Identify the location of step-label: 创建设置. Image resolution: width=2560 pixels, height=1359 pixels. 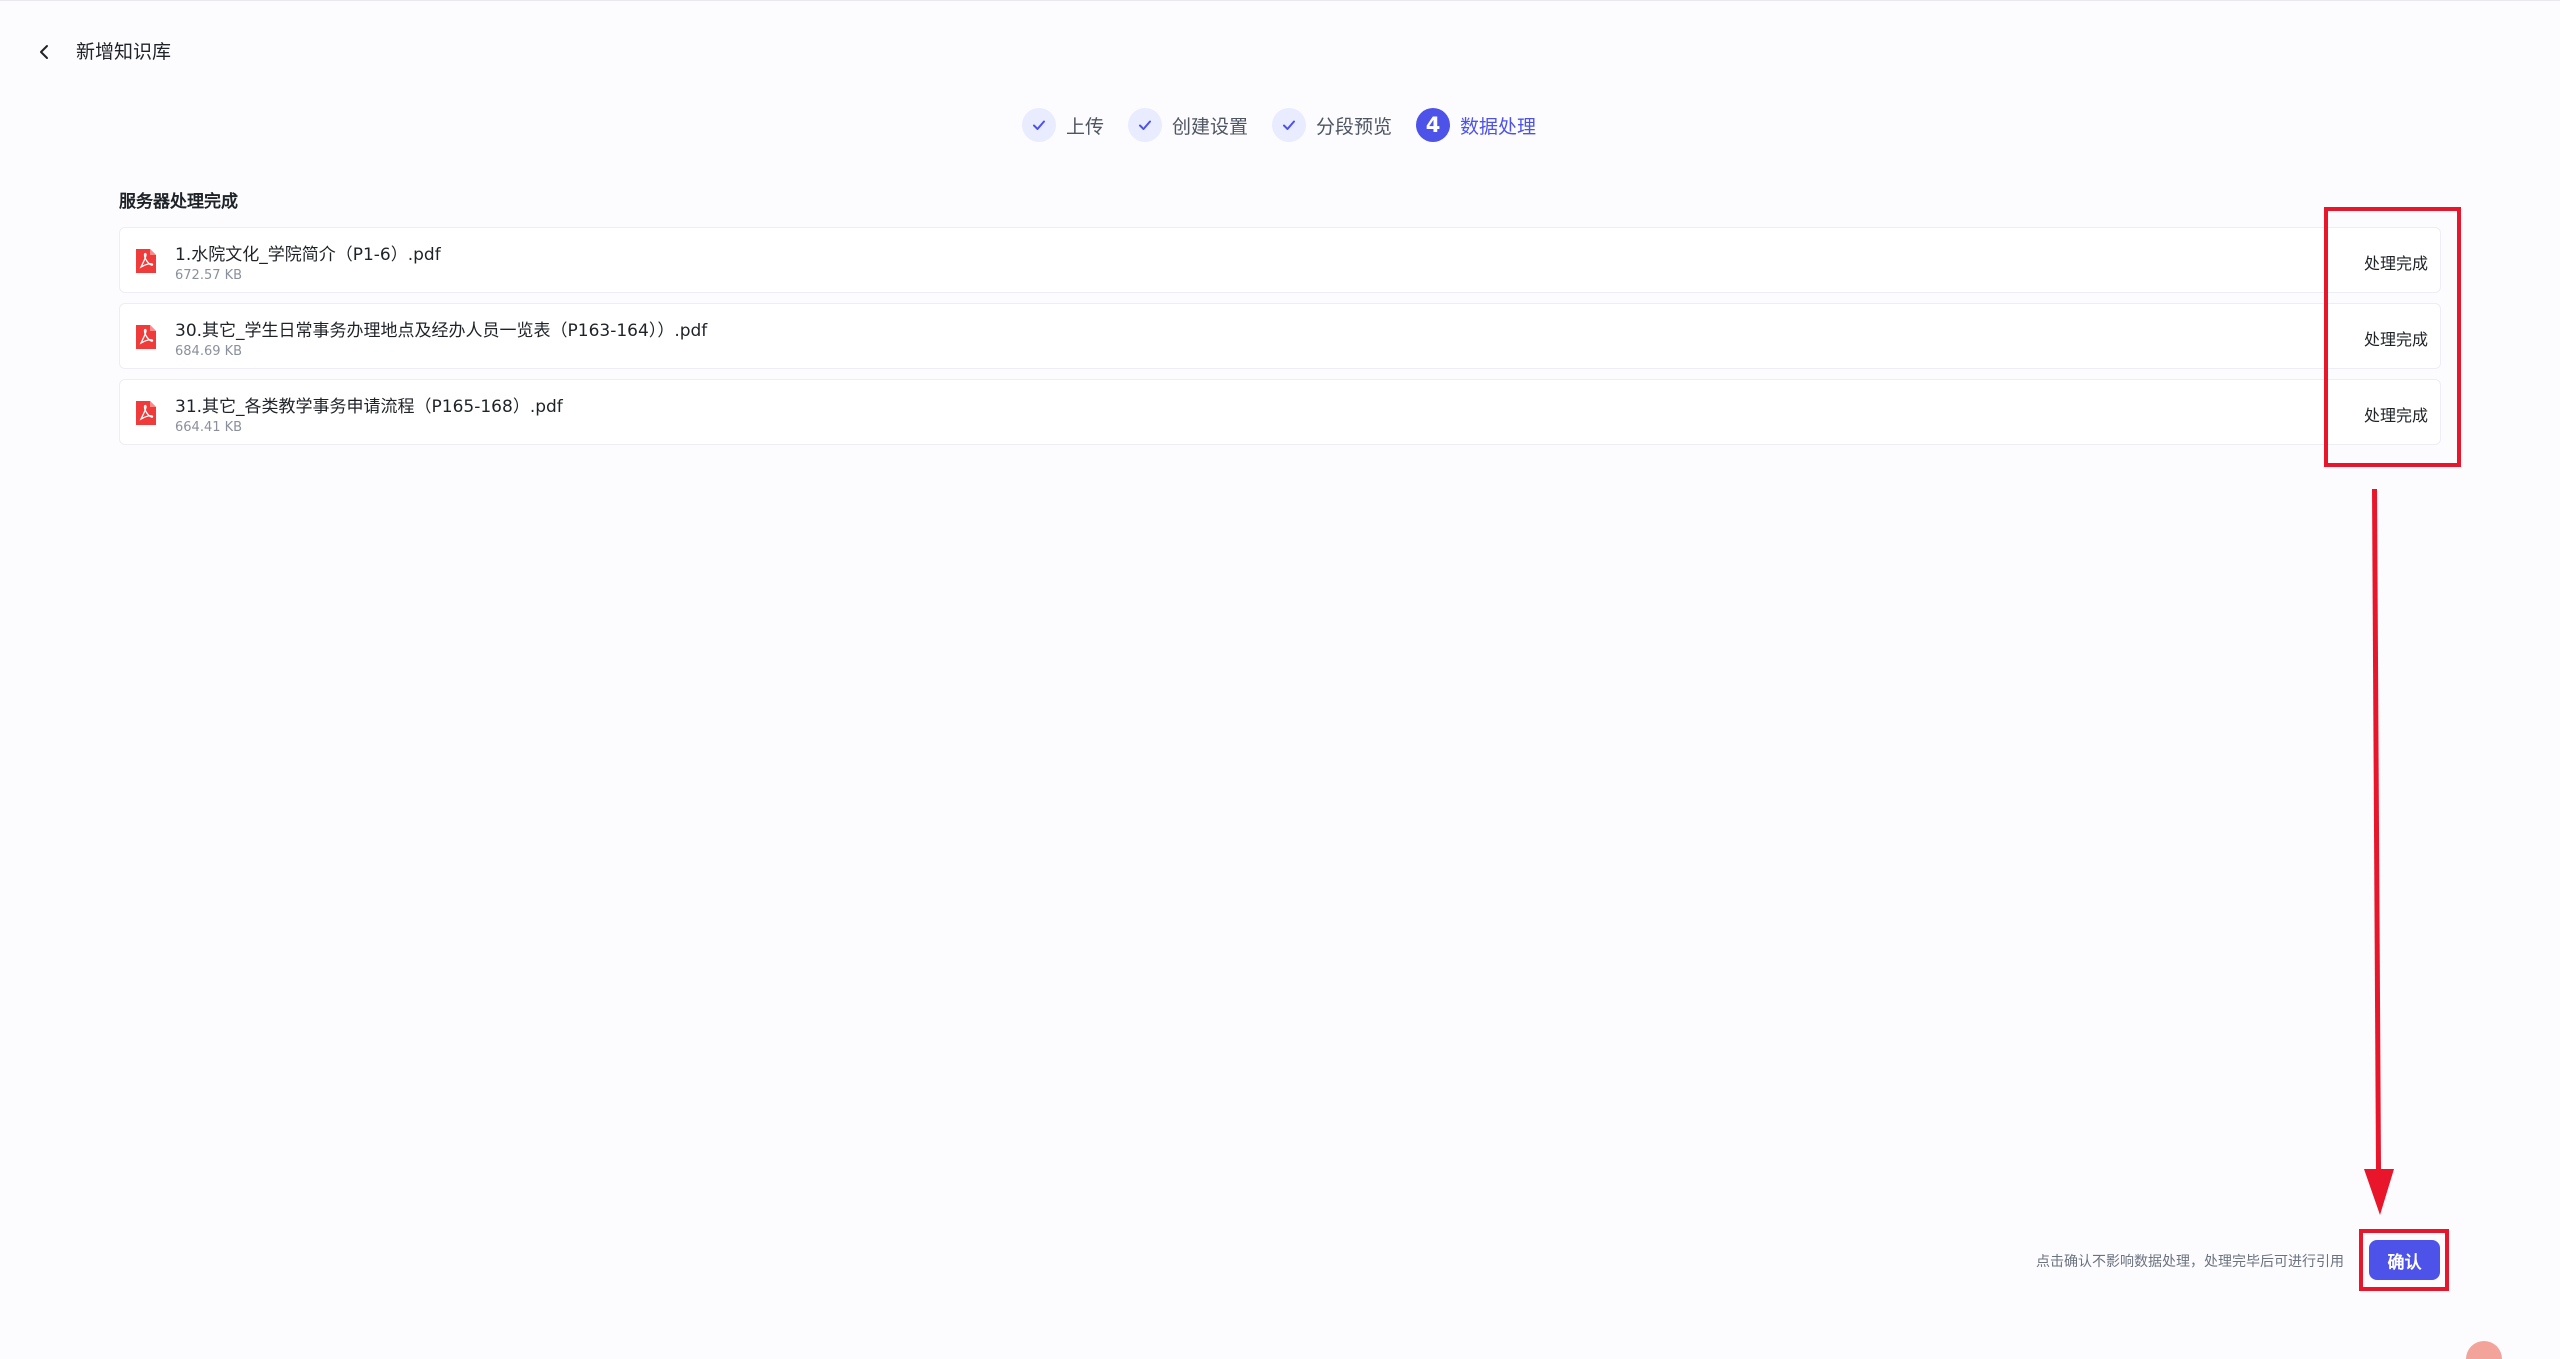
(1210, 126).